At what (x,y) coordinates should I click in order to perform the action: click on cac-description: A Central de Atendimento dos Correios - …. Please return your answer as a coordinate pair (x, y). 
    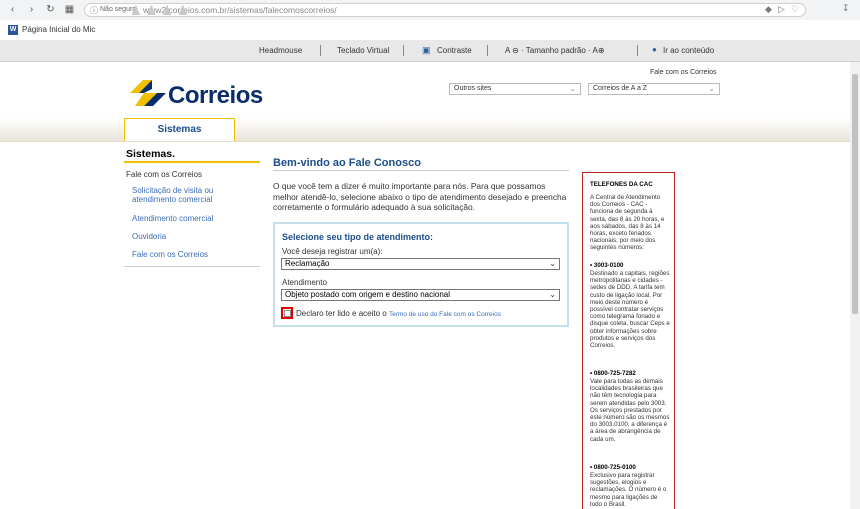
    Looking at the image, I should click on (627, 223).